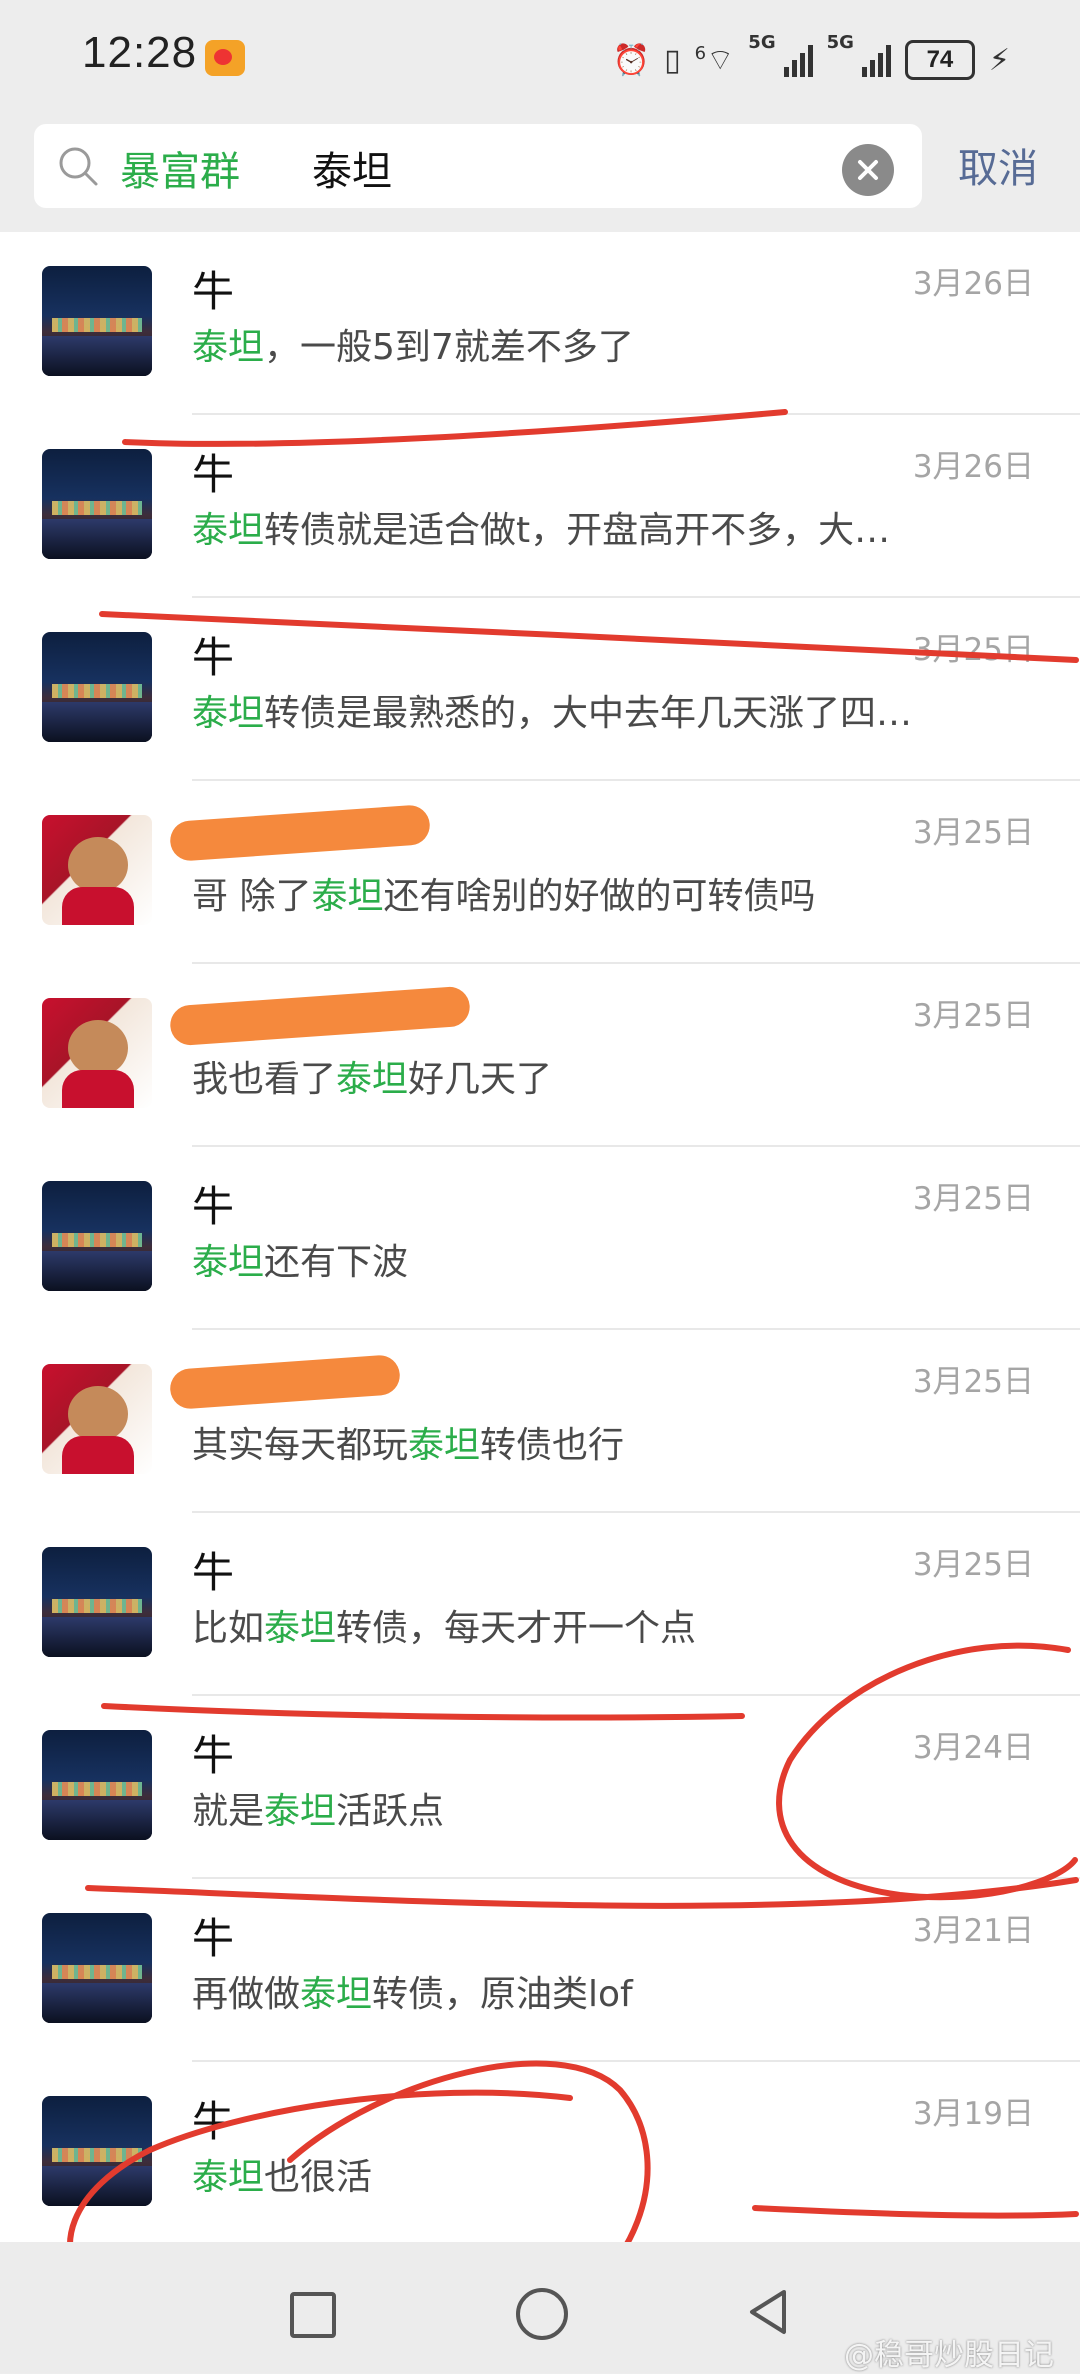  Describe the element at coordinates (672, 60) in the screenshot. I see `vibrate-icon: ▯` at that location.